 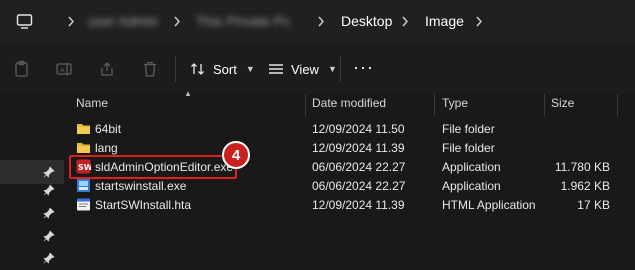 What do you see at coordinates (22, 69) in the screenshot?
I see `paste-icon` at bounding box center [22, 69].